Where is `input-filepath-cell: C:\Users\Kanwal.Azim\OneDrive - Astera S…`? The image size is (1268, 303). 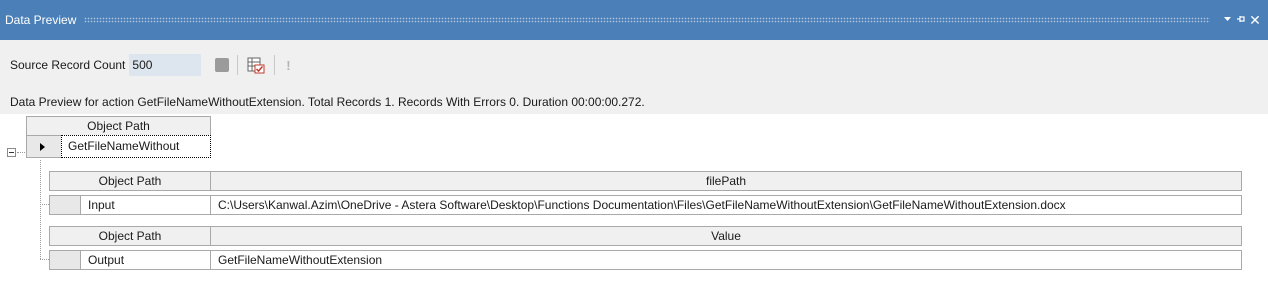
input-filepath-cell: C:\Users\Kanwal.Azim\OneDrive - Astera S… is located at coordinates (726, 205).